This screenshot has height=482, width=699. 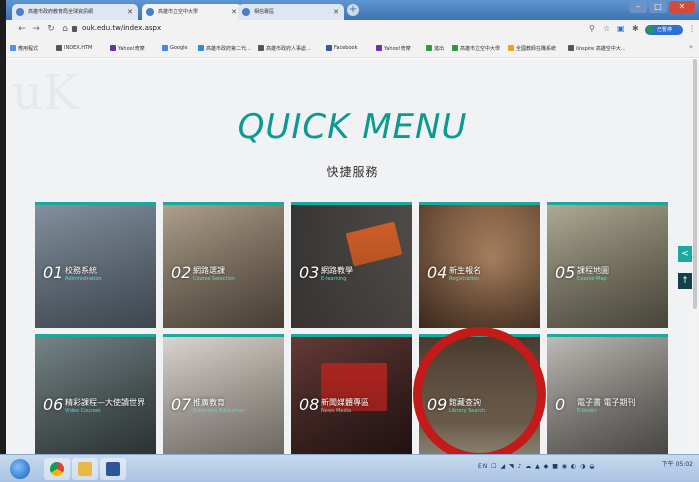 What do you see at coordinates (479, 394) in the screenshot?
I see `highlight-circle` at bounding box center [479, 394].